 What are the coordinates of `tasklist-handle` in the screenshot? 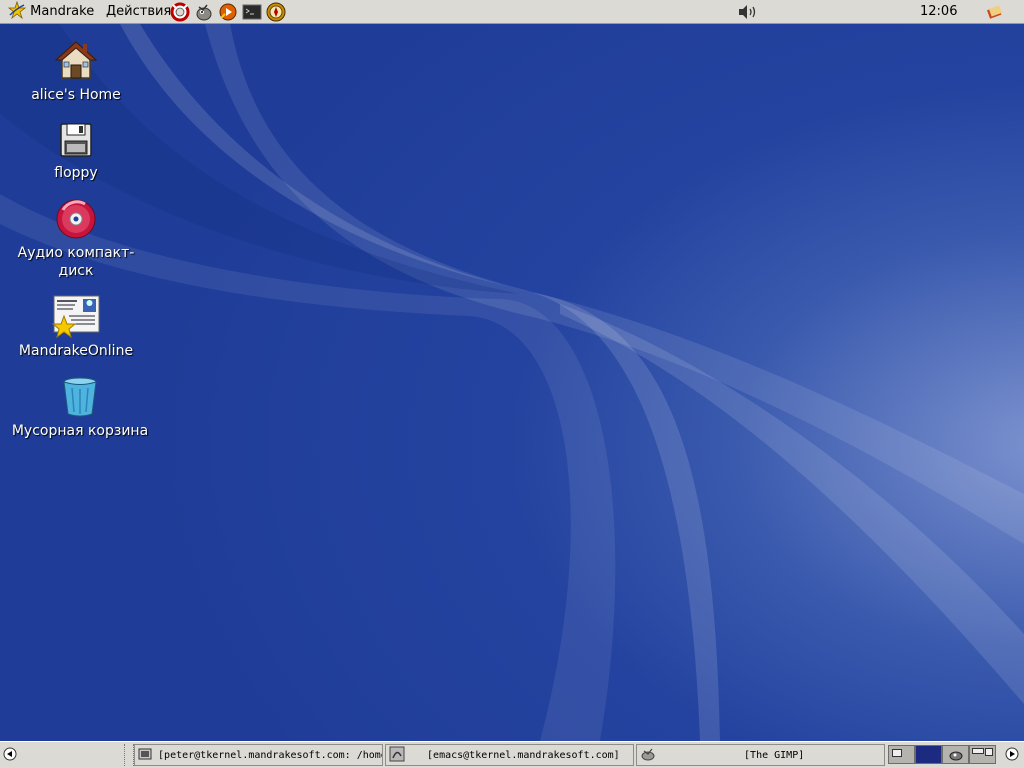 It's located at (129, 755).